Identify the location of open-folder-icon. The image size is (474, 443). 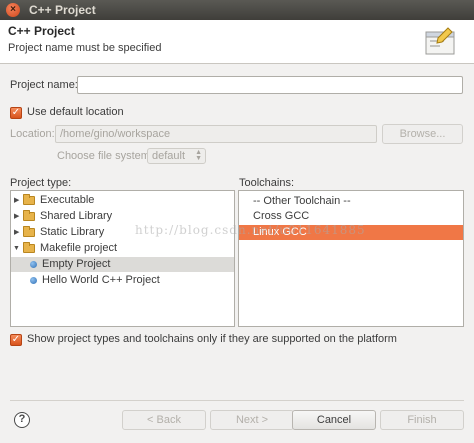
(29, 247).